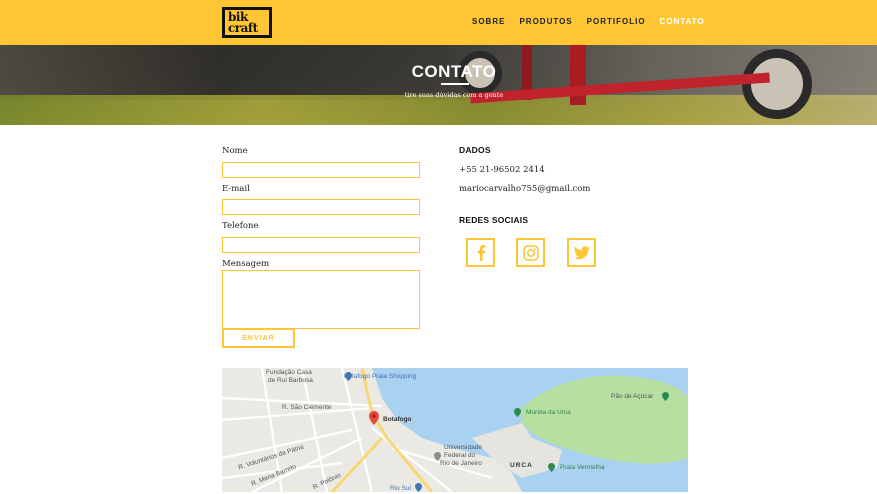  What do you see at coordinates (632, 396) in the screenshot?
I see `map-label-pao-de-acucar: Pão de Açúcar` at bounding box center [632, 396].